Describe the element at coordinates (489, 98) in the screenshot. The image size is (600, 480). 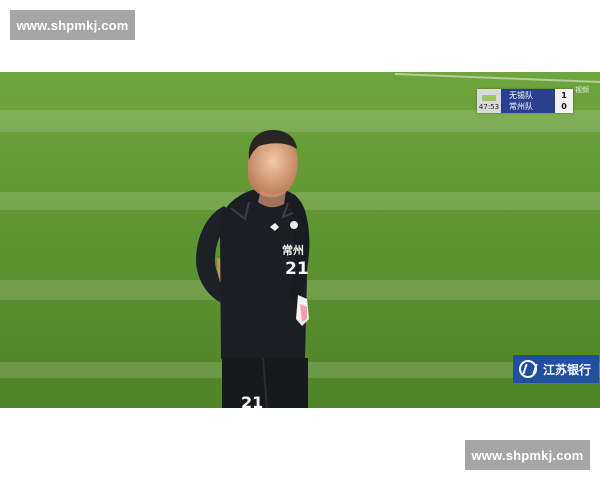
I see `scoreboard-badge-icon` at that location.